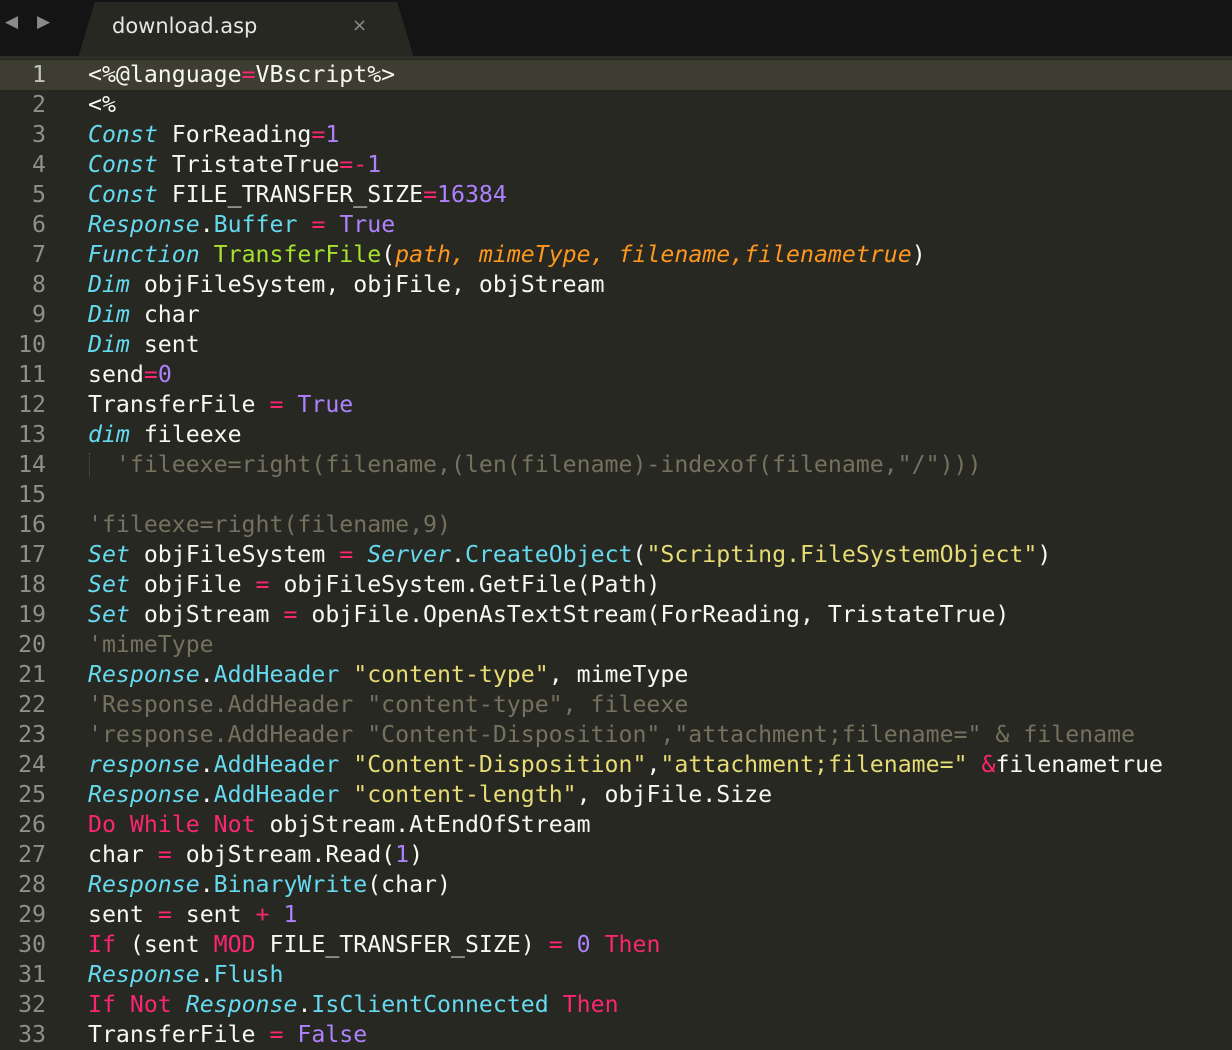  Describe the element at coordinates (241, 225) in the screenshot. I see `code-content: Response.Buffer = True` at that location.